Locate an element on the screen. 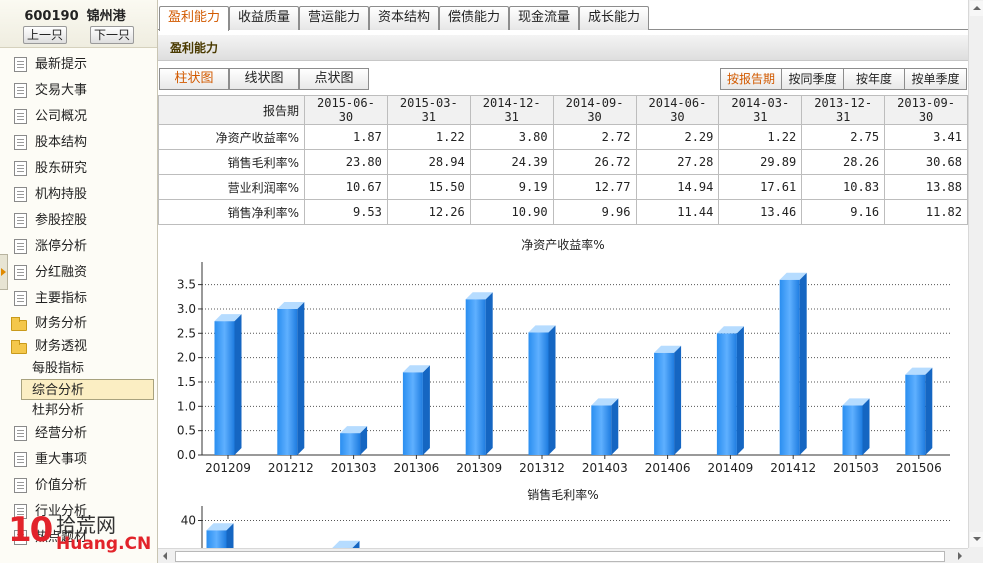 This screenshot has height=563, width=983. sidebar-subitem-label: 综合分析 is located at coordinates (58, 390).